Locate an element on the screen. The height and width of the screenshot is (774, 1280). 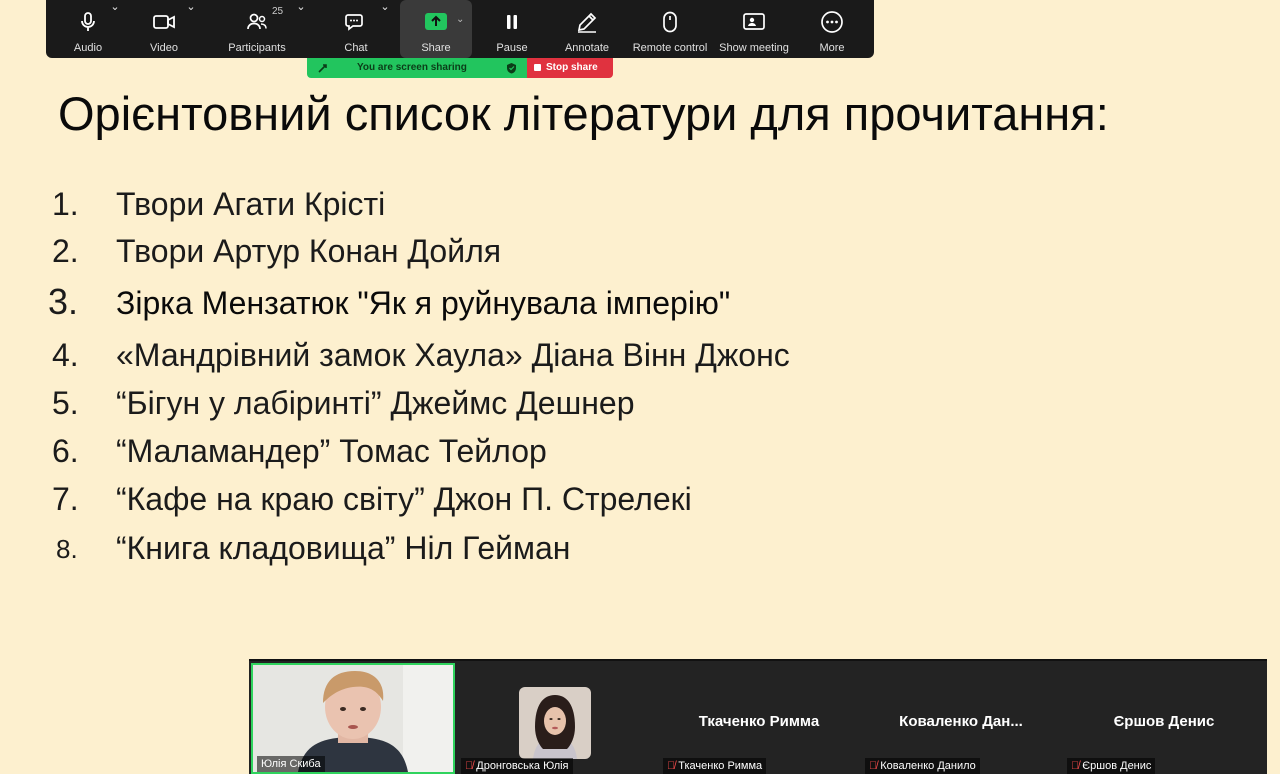
pause-button: Pause is located at coordinates (512, 29).